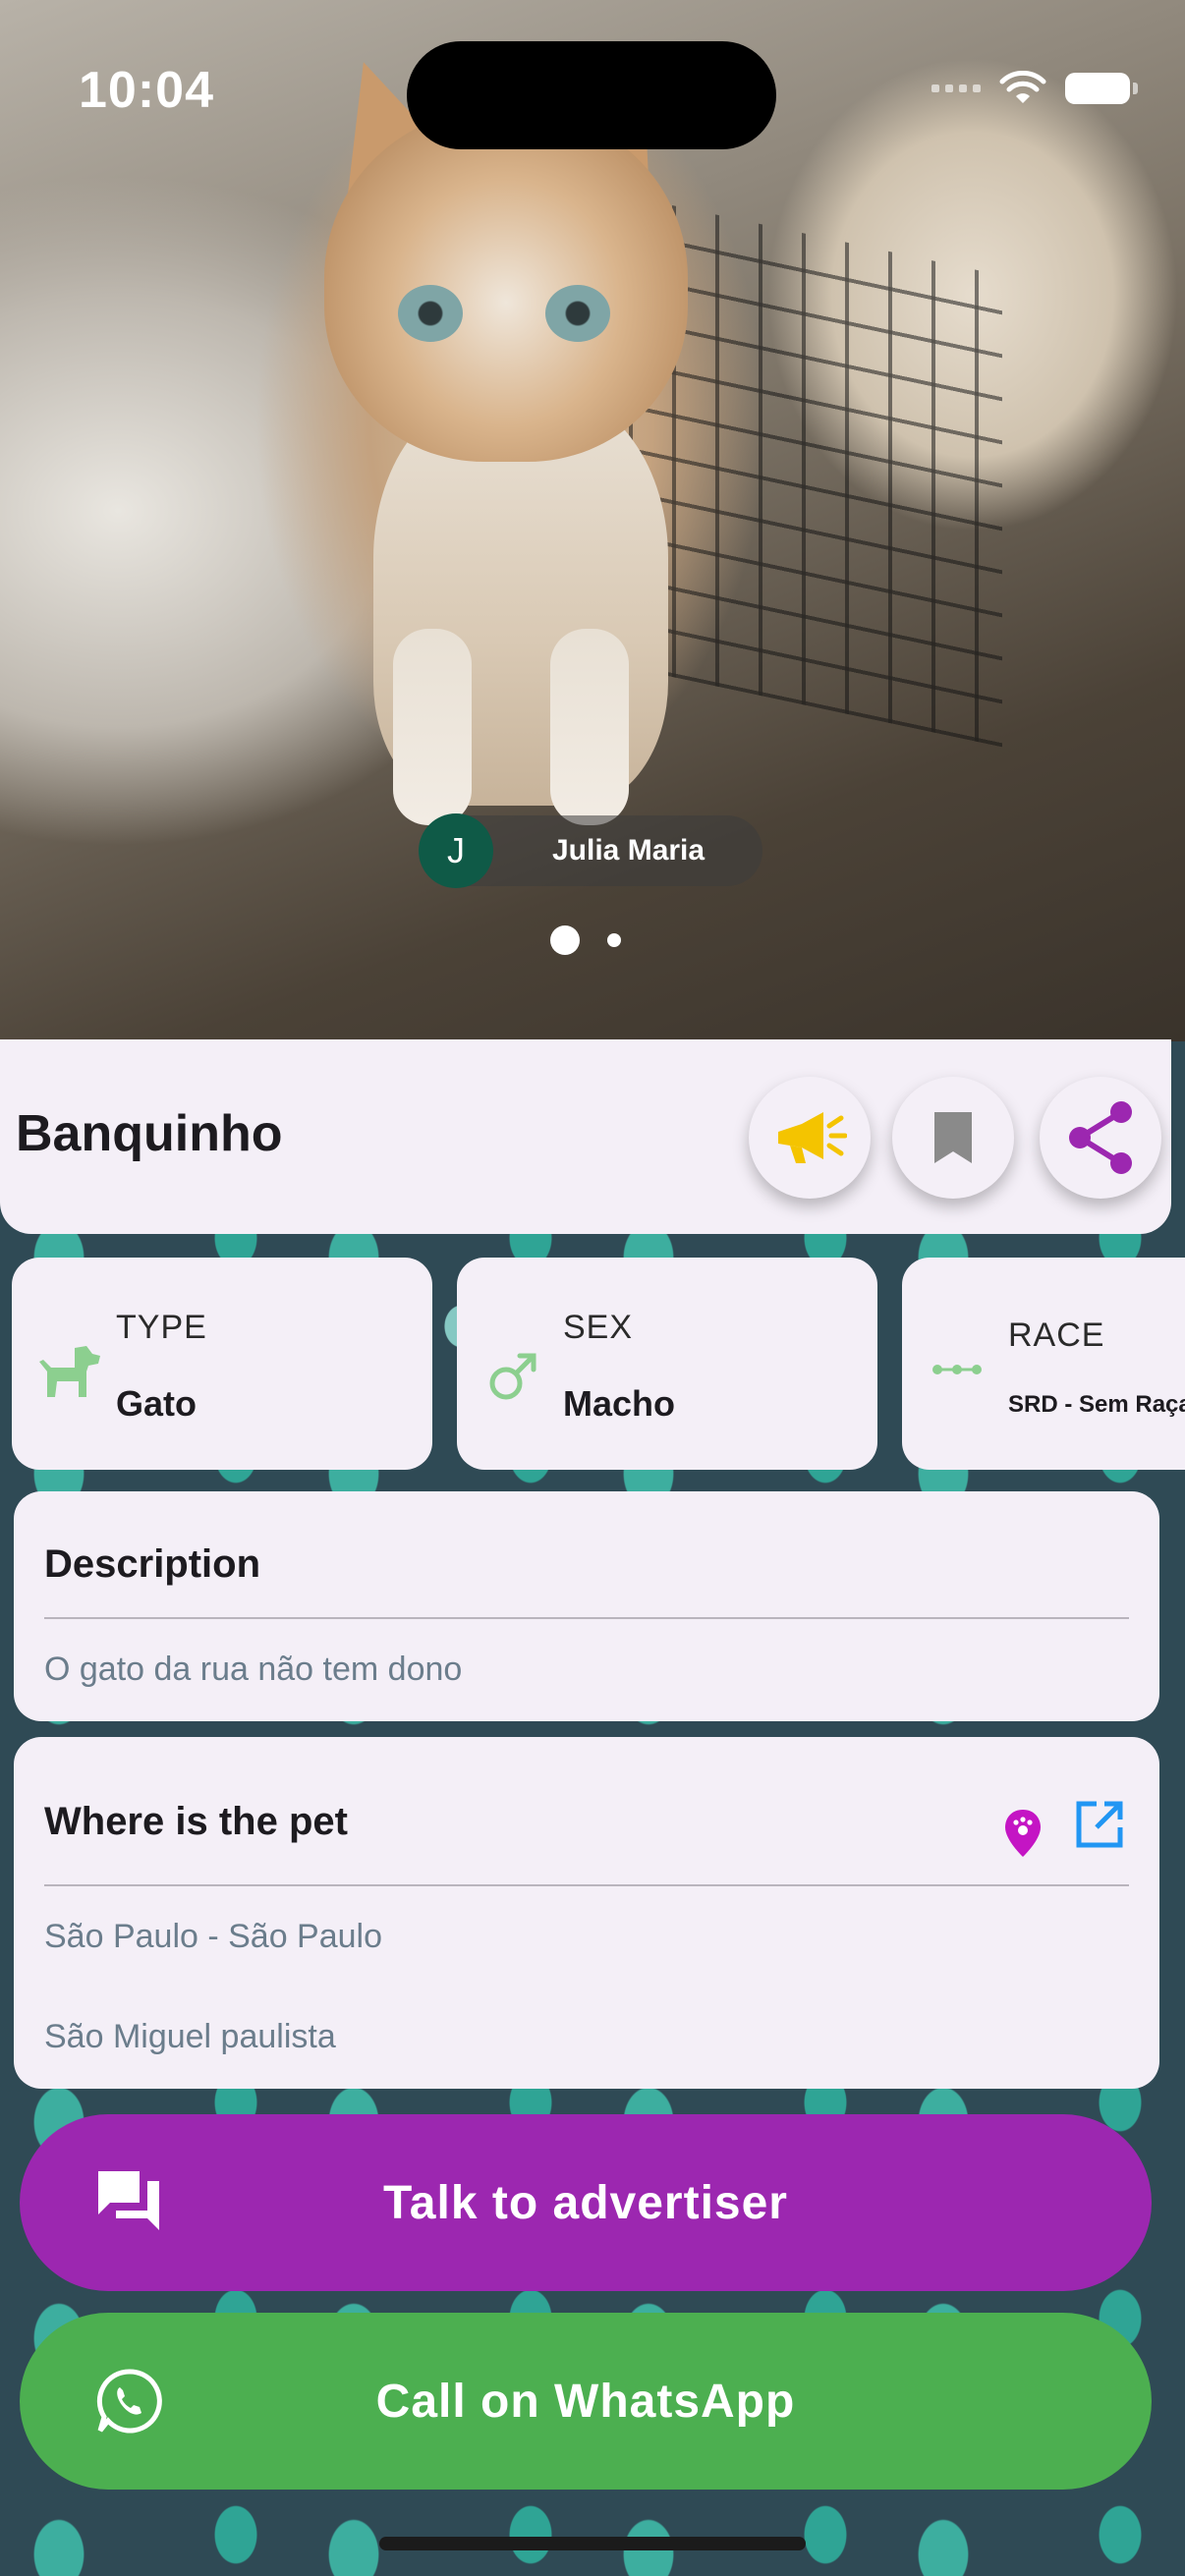  Describe the element at coordinates (592, 95) in the screenshot. I see `dynamic-island` at that location.